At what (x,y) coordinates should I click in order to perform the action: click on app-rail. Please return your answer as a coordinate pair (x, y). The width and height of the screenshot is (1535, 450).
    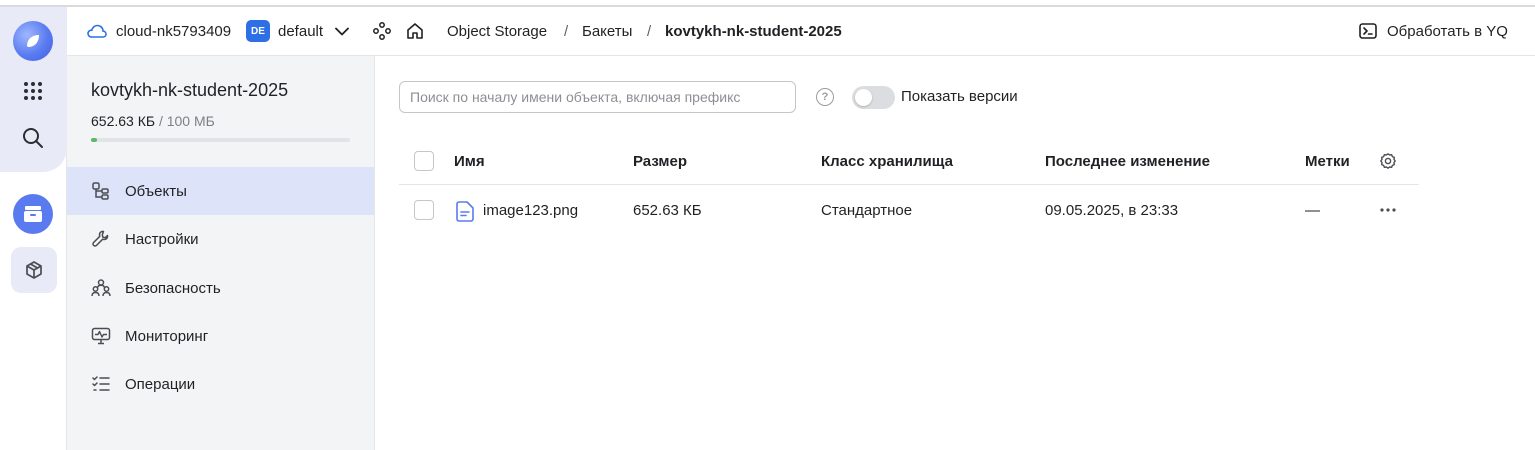
    Looking at the image, I should click on (33, 228).